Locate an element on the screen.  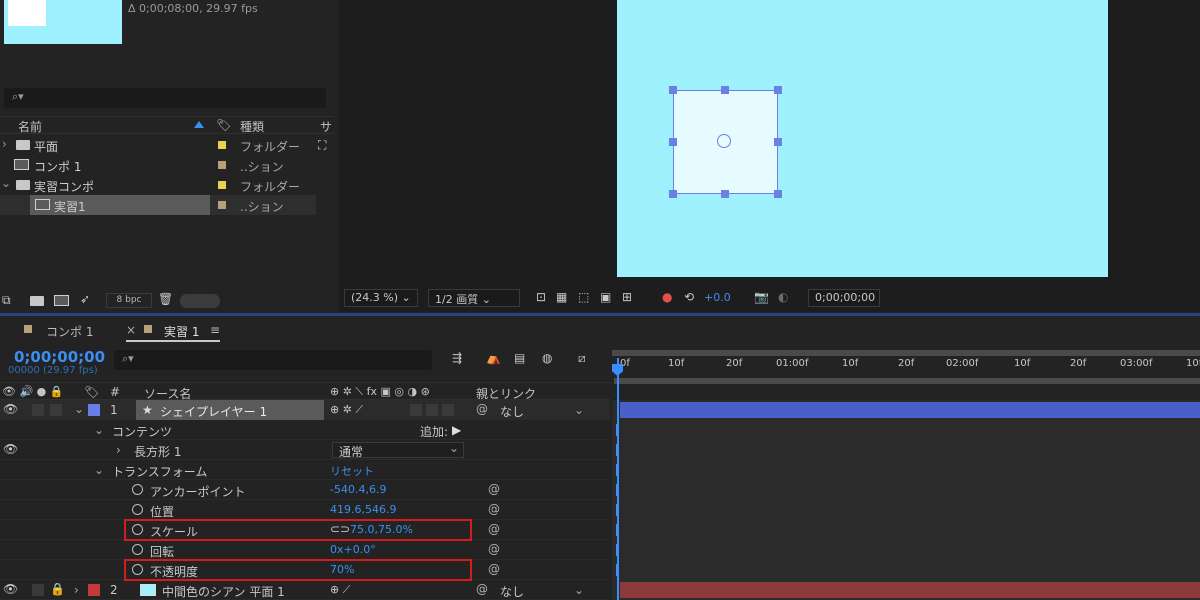
flowchart-icon: ⛶ is located at coordinates (322, 145).